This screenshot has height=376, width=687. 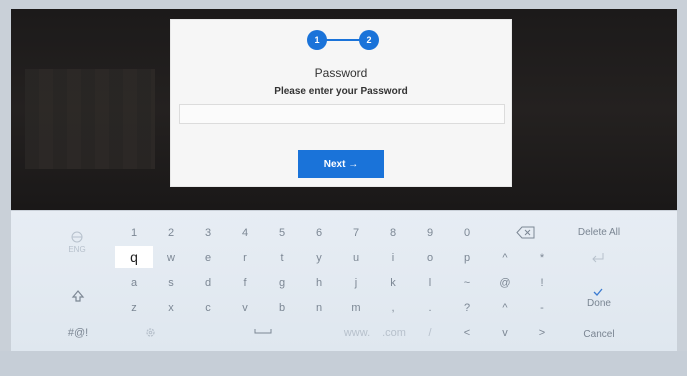 What do you see at coordinates (134, 233) in the screenshot?
I see `key-1: 1` at bounding box center [134, 233].